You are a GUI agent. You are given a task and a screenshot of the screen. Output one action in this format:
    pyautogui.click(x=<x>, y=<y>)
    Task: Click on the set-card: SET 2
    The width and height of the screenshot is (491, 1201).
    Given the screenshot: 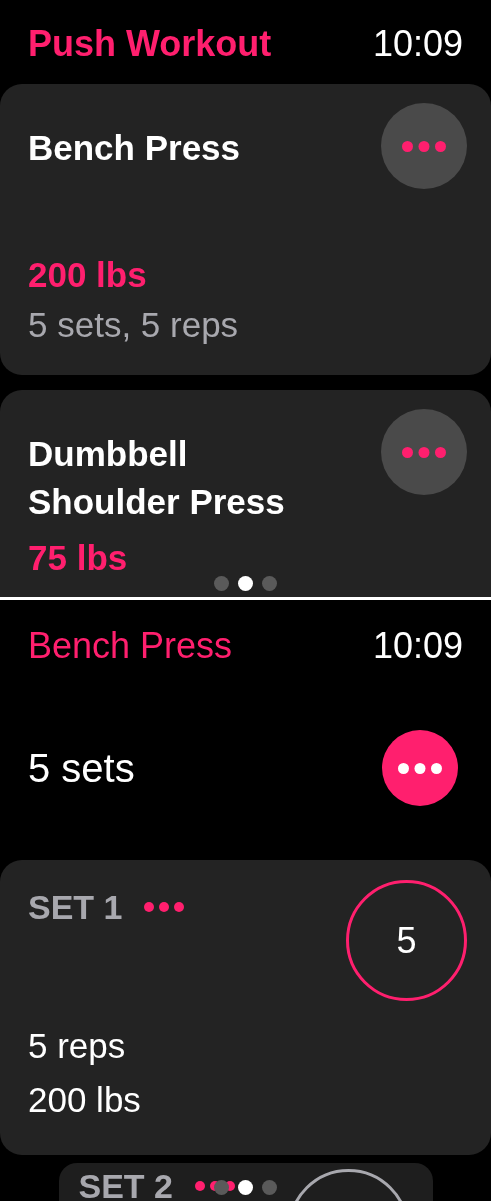 What is the action you would take?
    pyautogui.click(x=245, y=1182)
    